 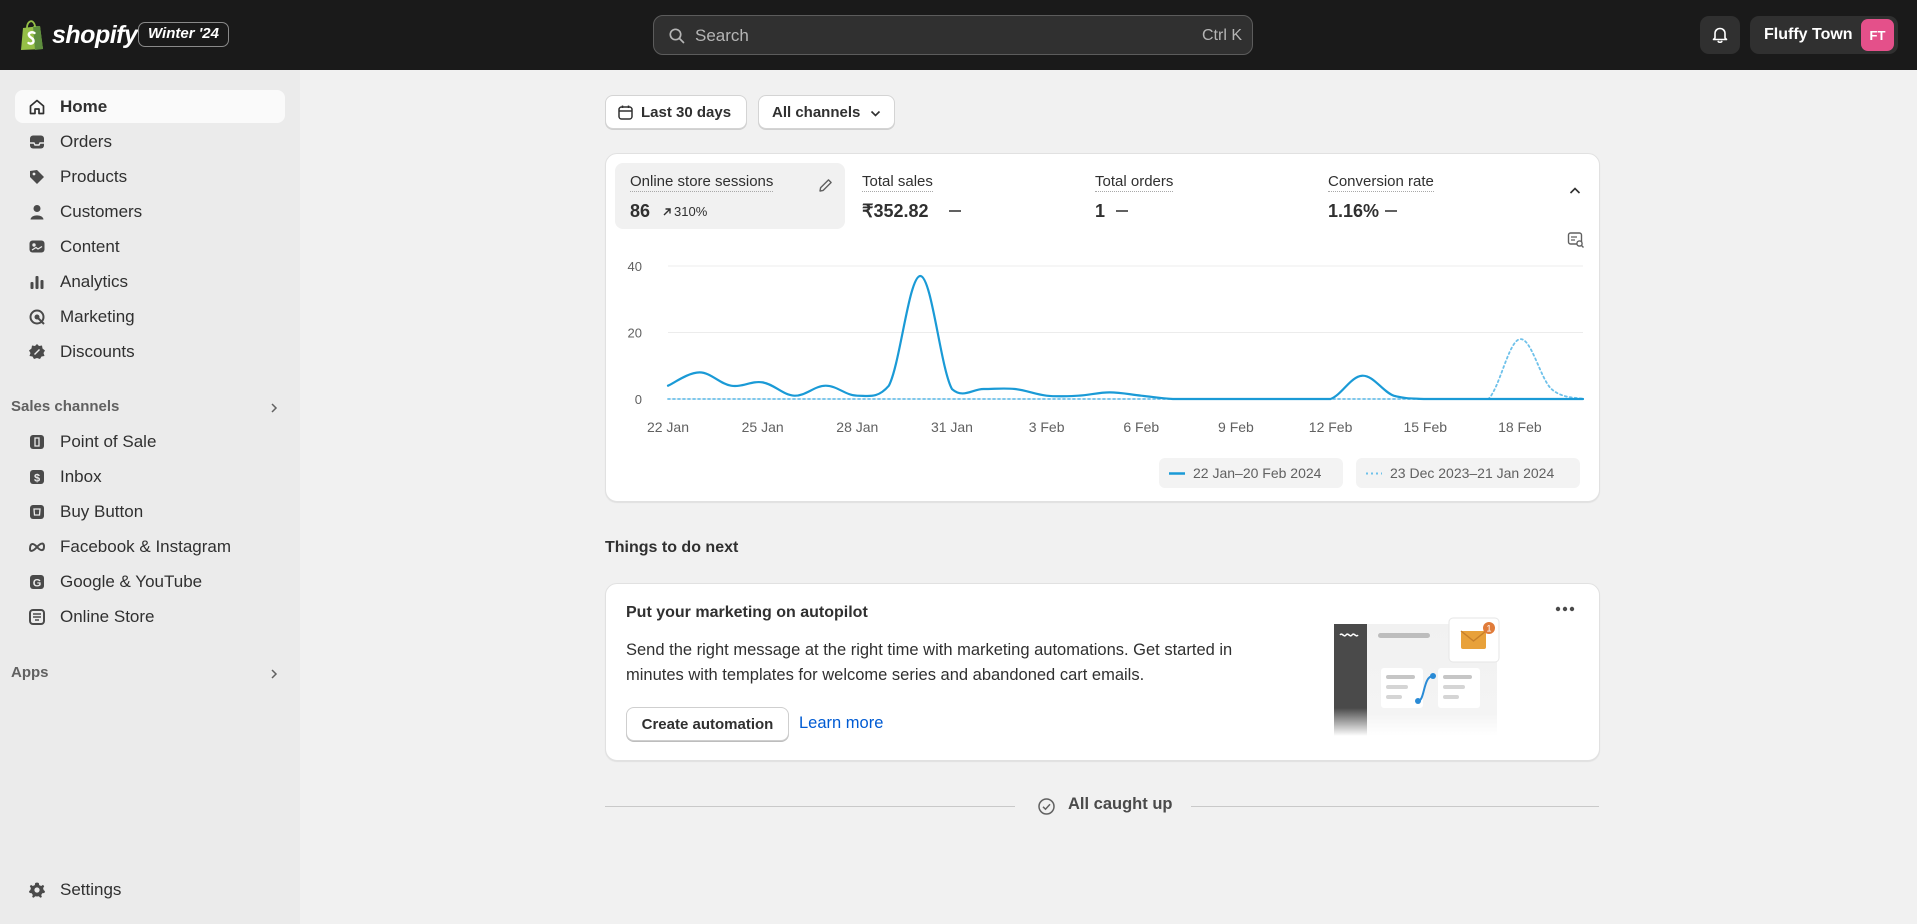 I want to click on sidebar-item-home: Home, so click(x=150, y=106).